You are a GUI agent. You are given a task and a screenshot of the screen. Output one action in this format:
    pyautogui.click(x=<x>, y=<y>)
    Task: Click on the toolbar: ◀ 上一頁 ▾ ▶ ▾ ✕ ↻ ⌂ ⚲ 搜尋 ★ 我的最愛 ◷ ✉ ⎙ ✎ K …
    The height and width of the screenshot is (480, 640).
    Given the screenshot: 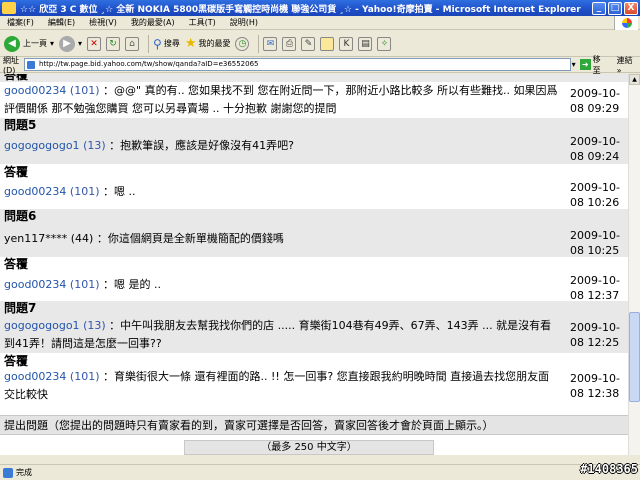 What is the action you would take?
    pyautogui.click(x=320, y=44)
    